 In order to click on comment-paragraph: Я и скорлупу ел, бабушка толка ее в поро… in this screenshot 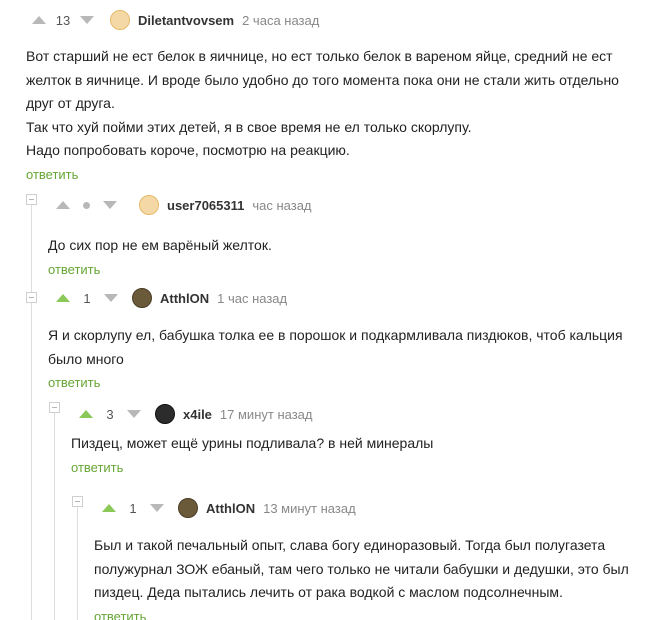, I will do `click(335, 347)`.